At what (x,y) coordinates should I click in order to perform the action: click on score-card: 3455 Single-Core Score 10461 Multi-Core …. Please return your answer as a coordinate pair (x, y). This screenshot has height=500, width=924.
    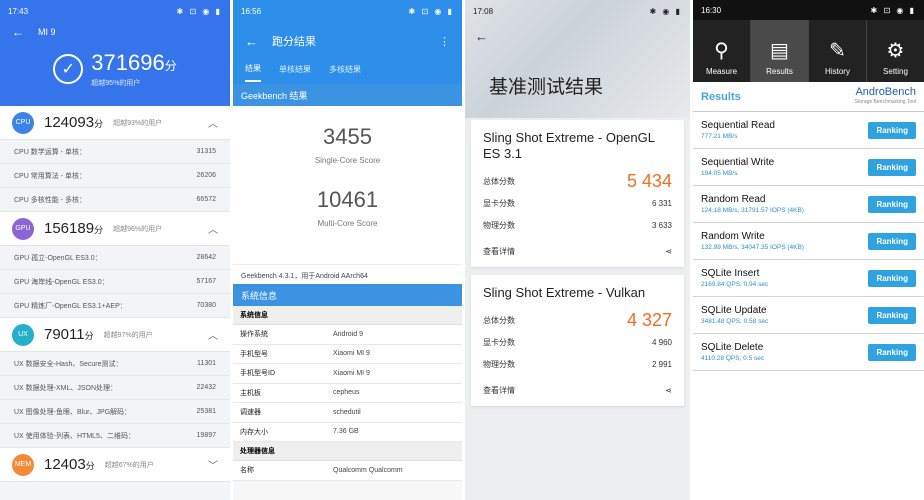
    Looking at the image, I should click on (347, 185).